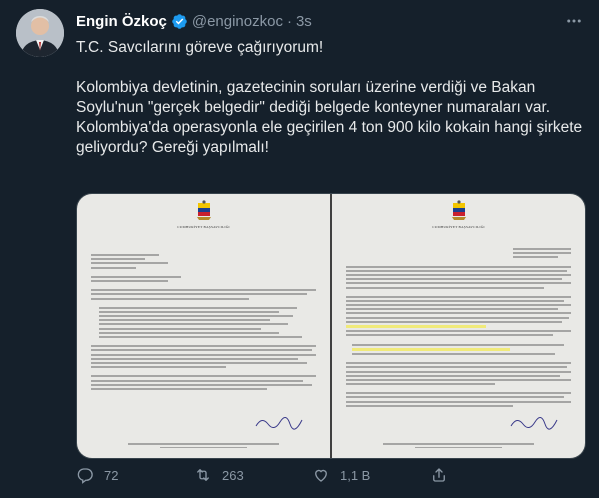 The width and height of the screenshot is (599, 498). I want to click on tweet-timestamp: 3s, so click(304, 21).